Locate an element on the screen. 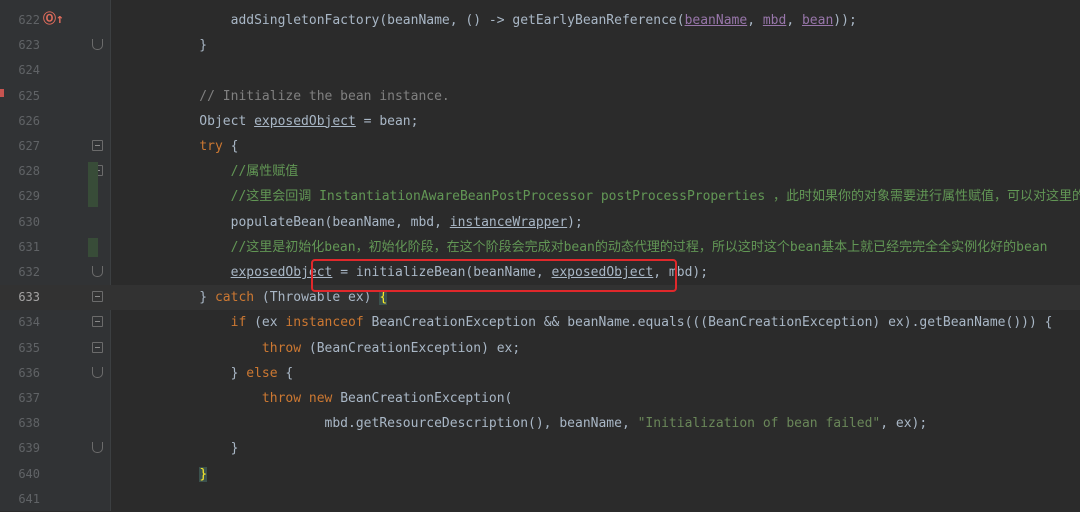 The image size is (1080, 512). code-text: Object exposedObject = bean; is located at coordinates (293, 121).